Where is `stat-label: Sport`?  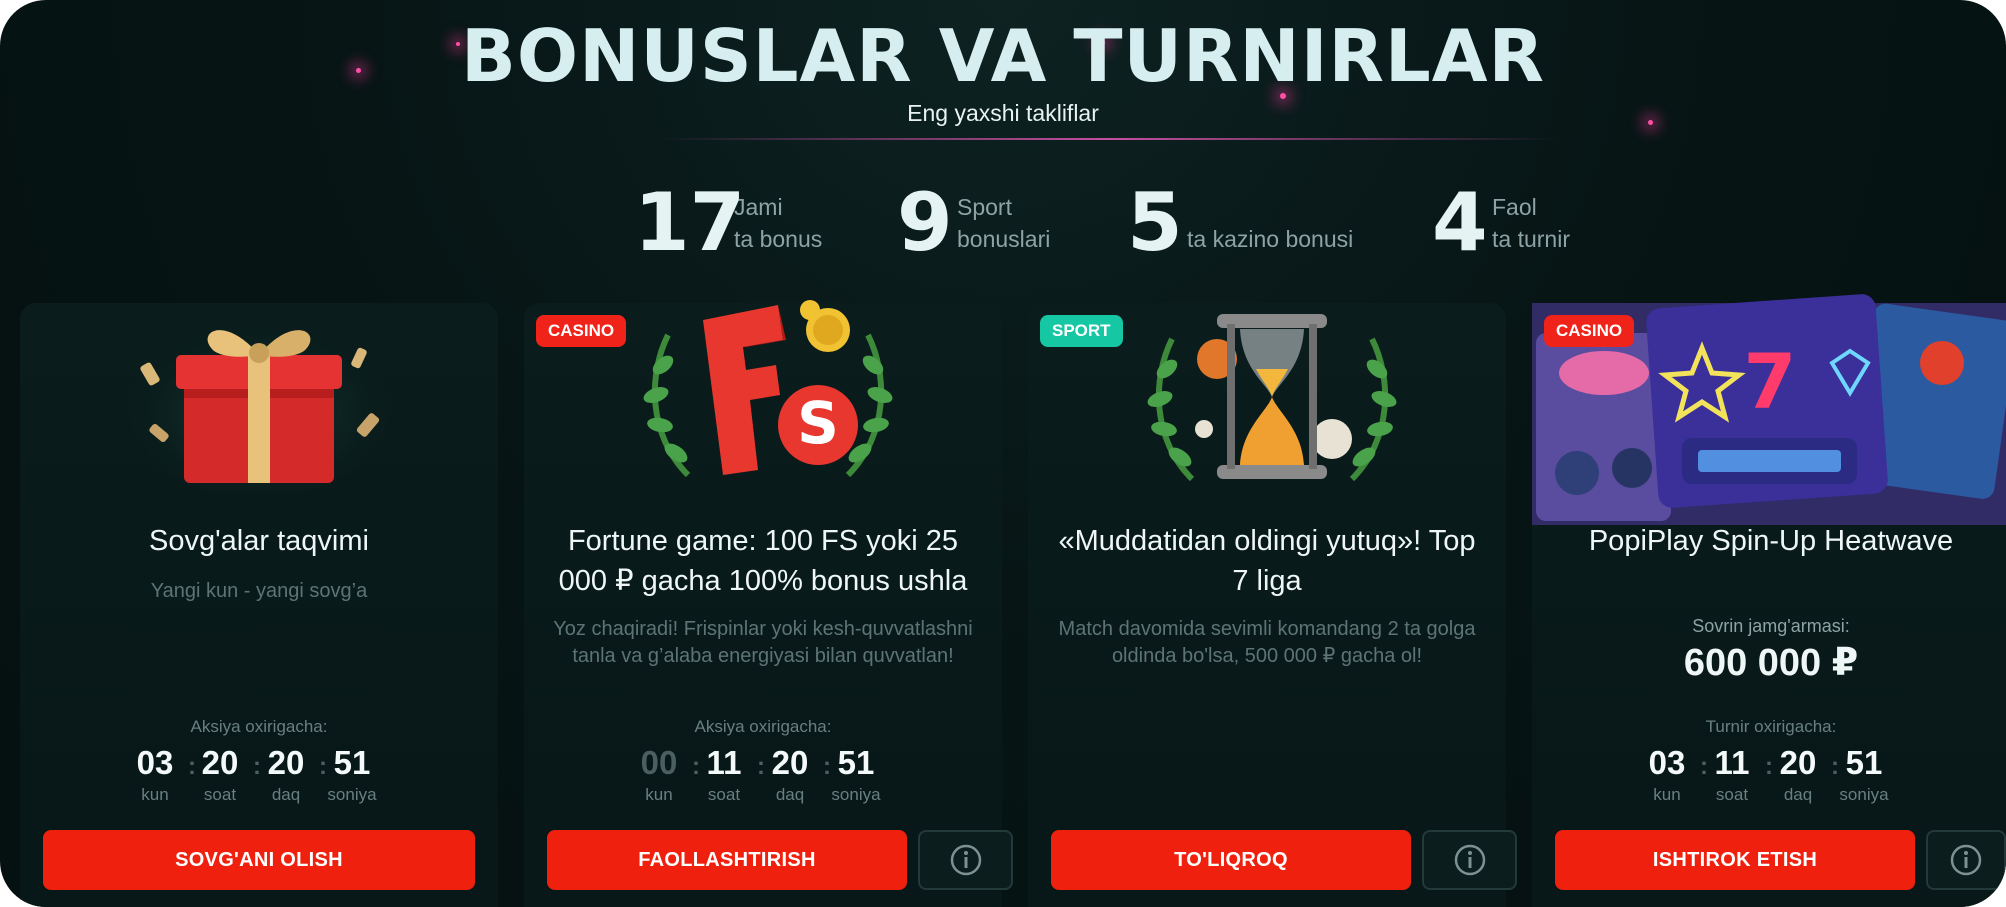
stat-label: Sport is located at coordinates (984, 207).